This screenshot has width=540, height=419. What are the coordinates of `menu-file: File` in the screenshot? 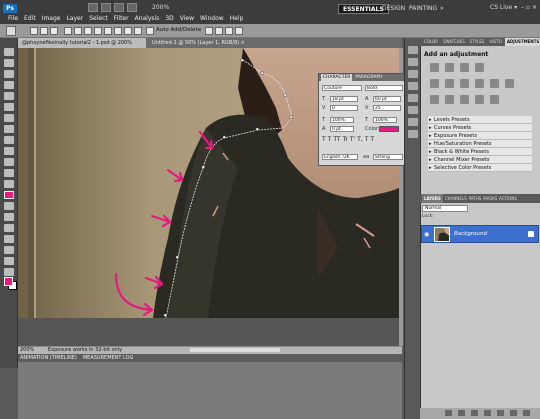 It's located at (13, 18).